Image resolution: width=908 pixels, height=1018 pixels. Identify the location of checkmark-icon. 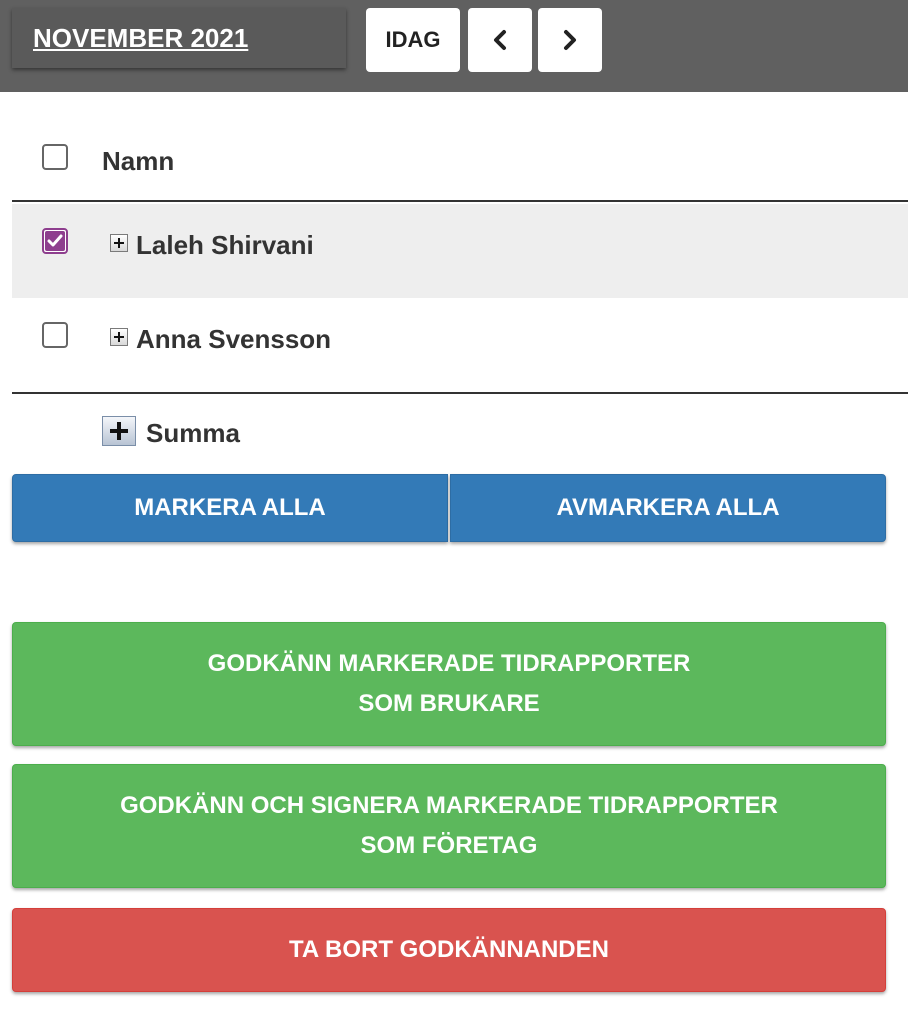
(55, 241).